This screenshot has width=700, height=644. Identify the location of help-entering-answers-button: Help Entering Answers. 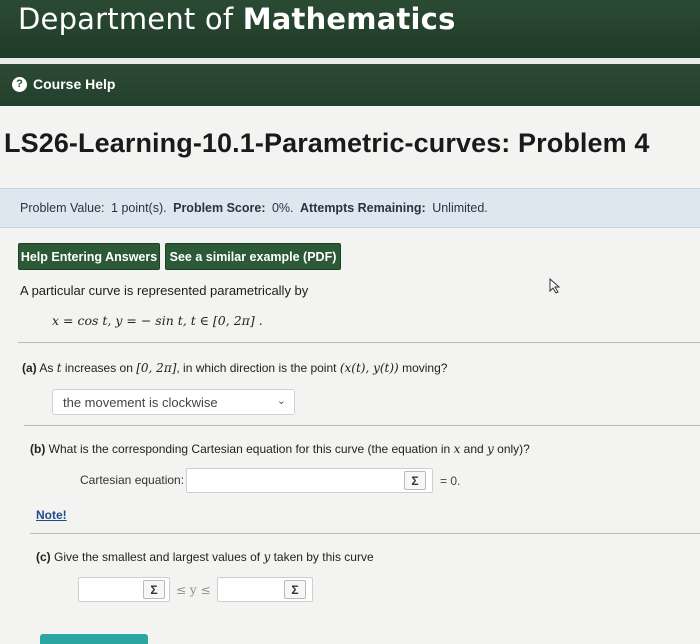
(89, 256).